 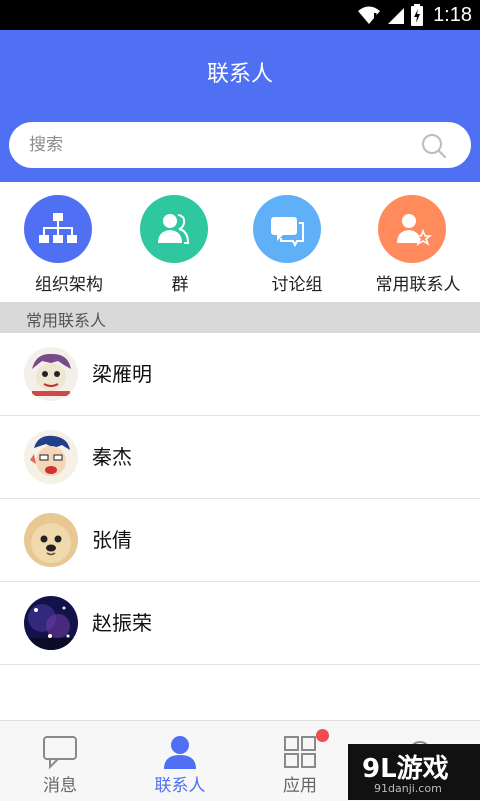 I want to click on contact-name: 梁雁明, so click(x=122, y=374).